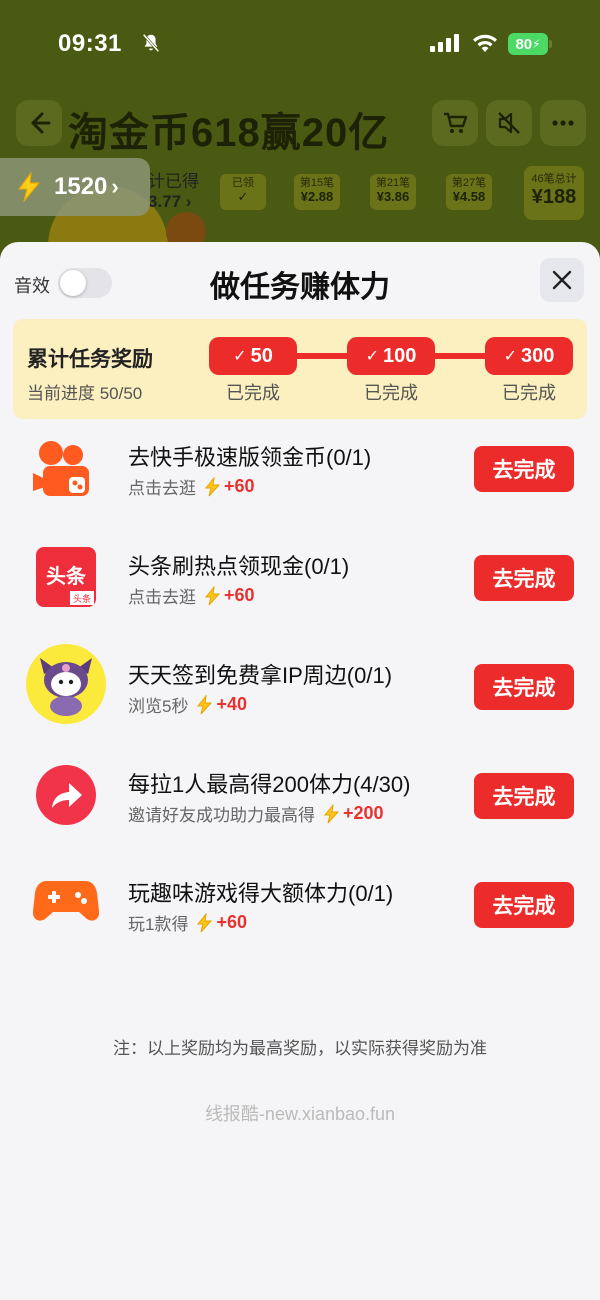 This screenshot has height=1300, width=600. What do you see at coordinates (243, 196) in the screenshot?
I see `bg-step-amount: ✓` at bounding box center [243, 196].